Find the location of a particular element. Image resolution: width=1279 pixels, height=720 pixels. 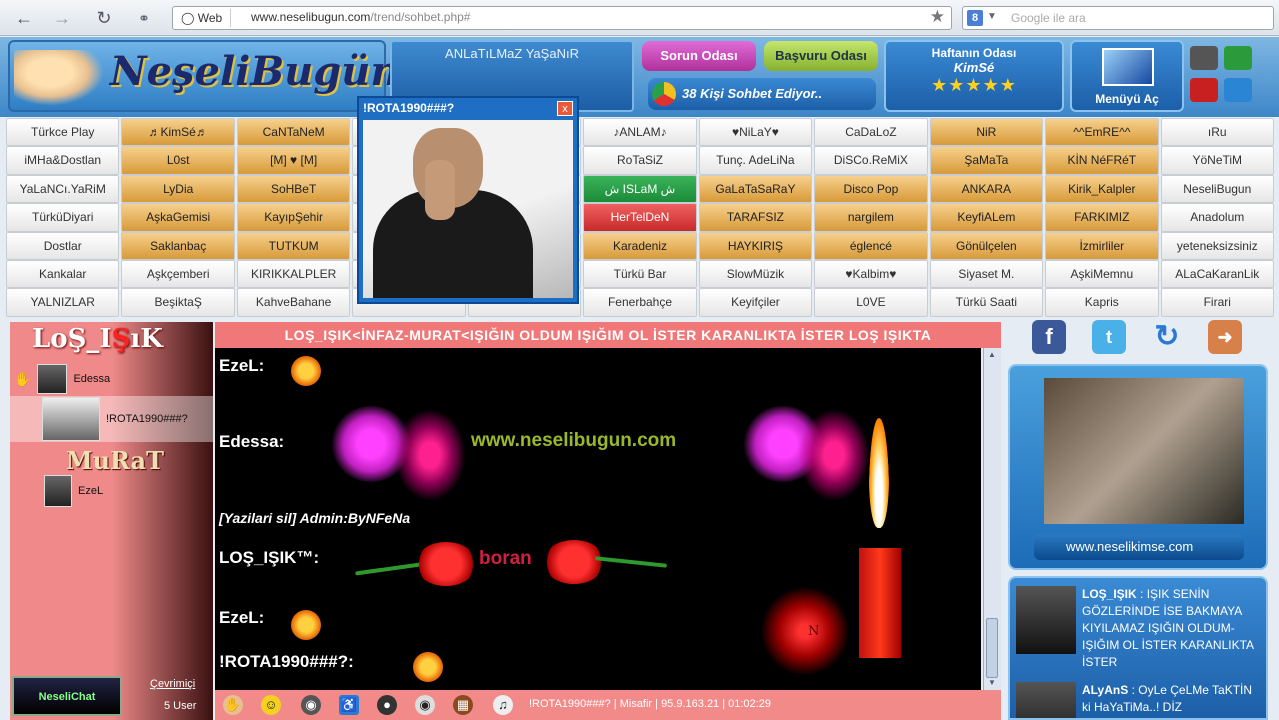

room-button: nargilem is located at coordinates (871, 217).